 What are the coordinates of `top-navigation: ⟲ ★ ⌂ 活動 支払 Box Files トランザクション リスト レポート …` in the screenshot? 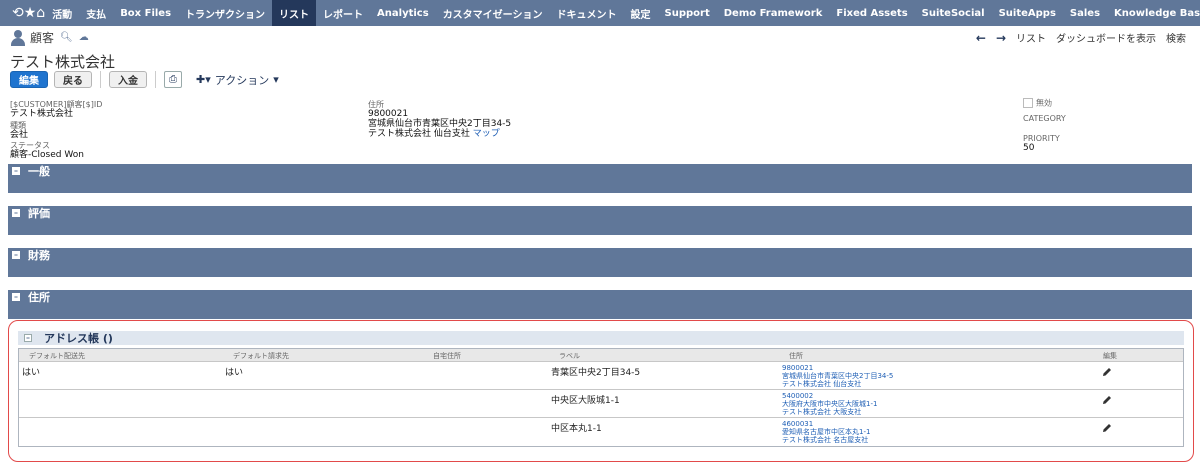 It's located at (600, 13).